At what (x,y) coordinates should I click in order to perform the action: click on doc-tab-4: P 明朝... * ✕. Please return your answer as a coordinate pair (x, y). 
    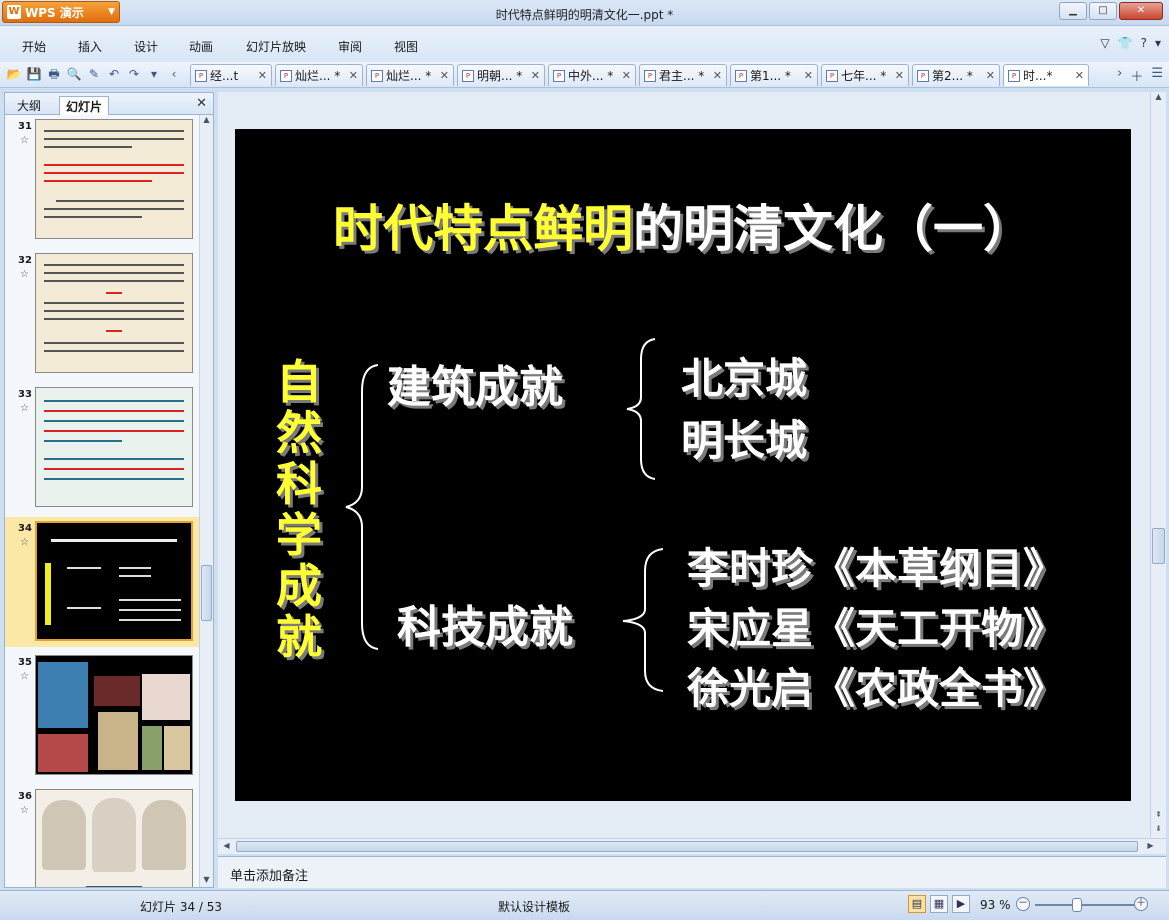
    Looking at the image, I should click on (501, 75).